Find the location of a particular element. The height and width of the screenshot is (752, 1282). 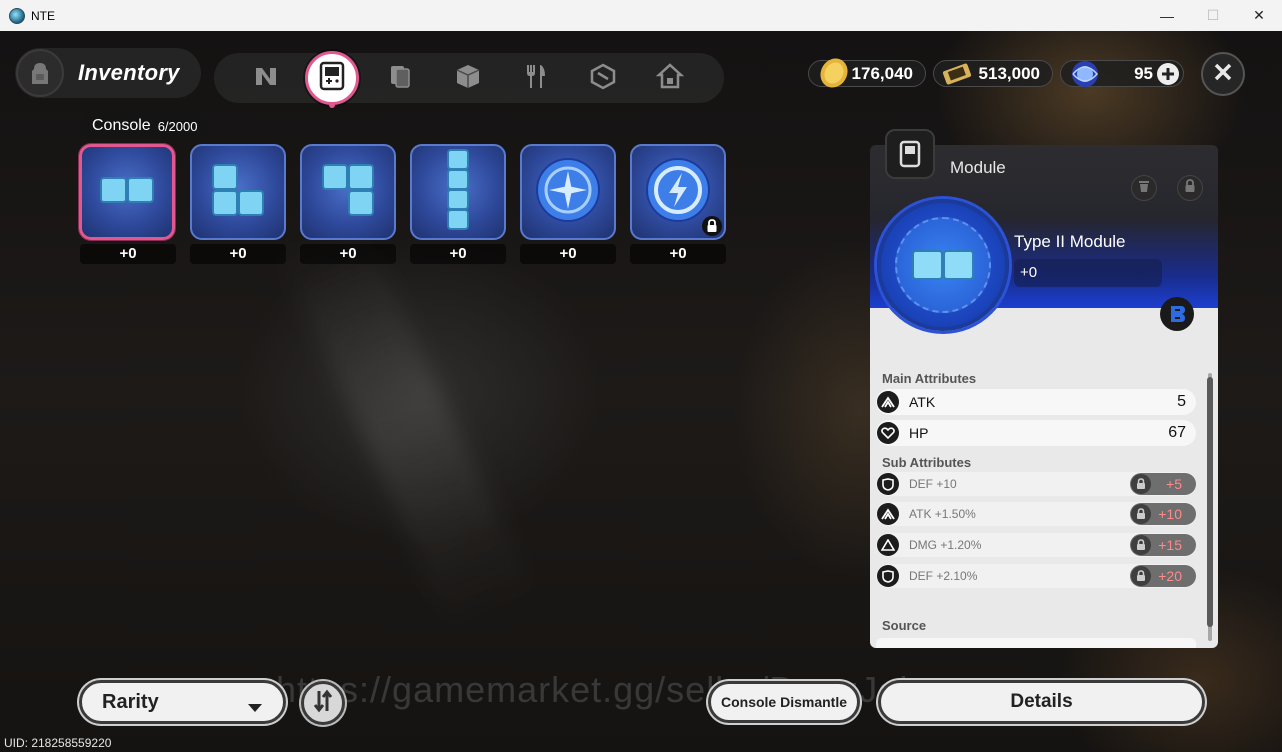

add-crystal-button is located at coordinates (1168, 74).